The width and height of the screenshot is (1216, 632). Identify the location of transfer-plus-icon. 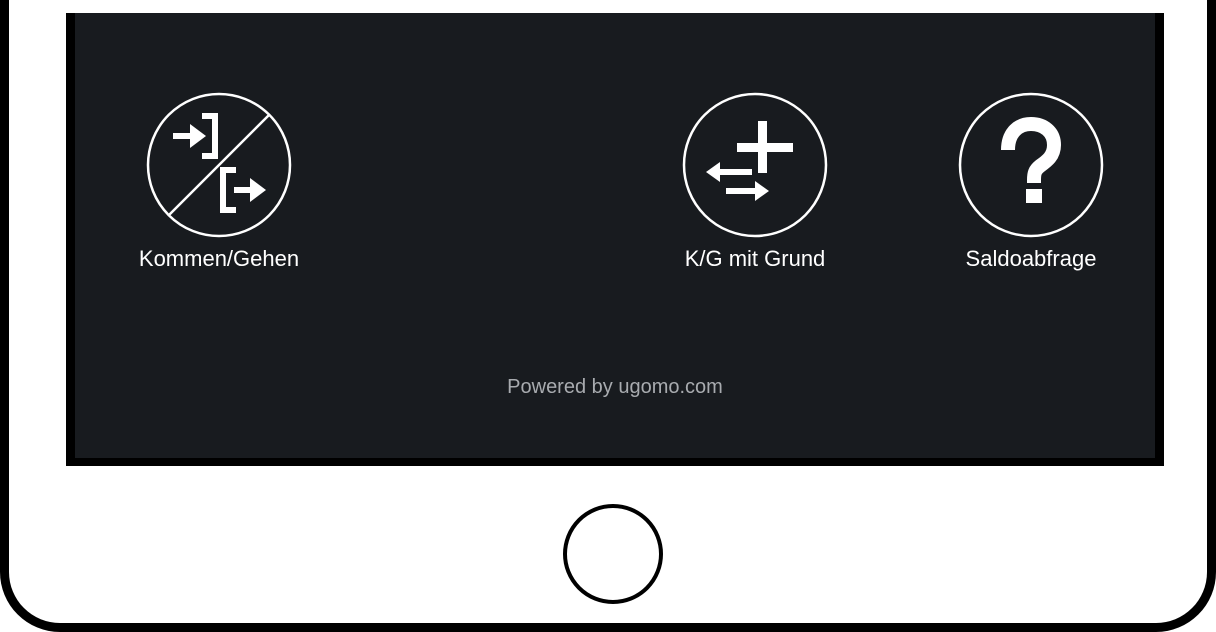
(755, 165).